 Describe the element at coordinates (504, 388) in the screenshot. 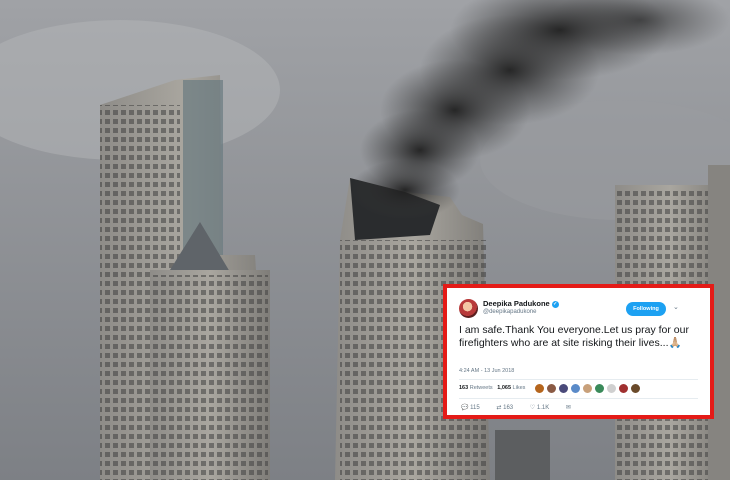

I see `likes-count: 1,065` at that location.